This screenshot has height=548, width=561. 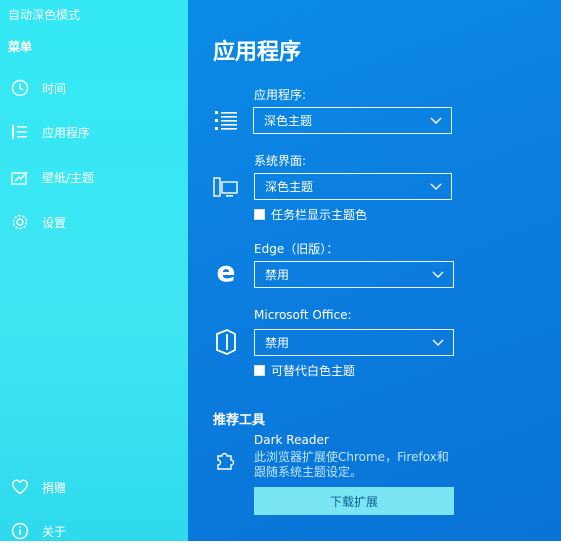 I want to click on apps-theme-dropdown: 深色主题, so click(x=352, y=120).